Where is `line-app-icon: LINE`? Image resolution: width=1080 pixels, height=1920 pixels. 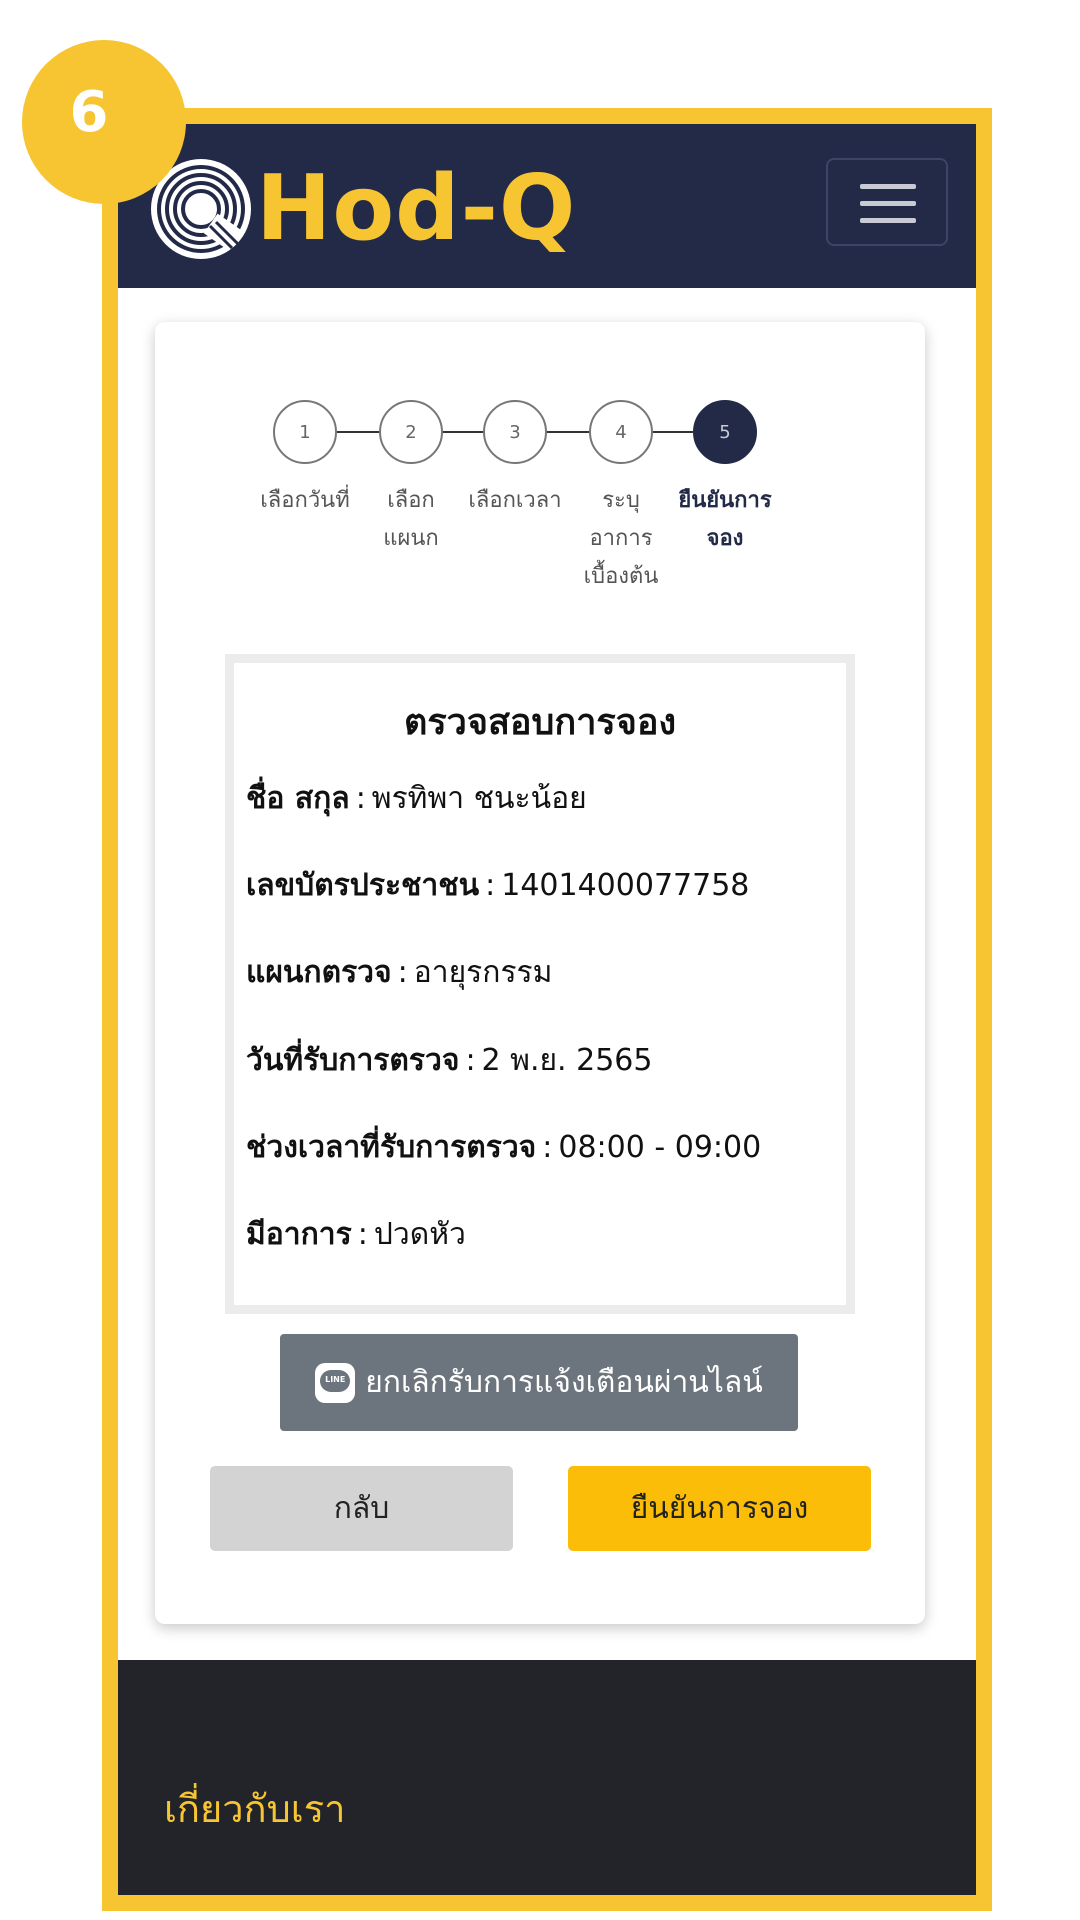 line-app-icon: LINE is located at coordinates (335, 1382).